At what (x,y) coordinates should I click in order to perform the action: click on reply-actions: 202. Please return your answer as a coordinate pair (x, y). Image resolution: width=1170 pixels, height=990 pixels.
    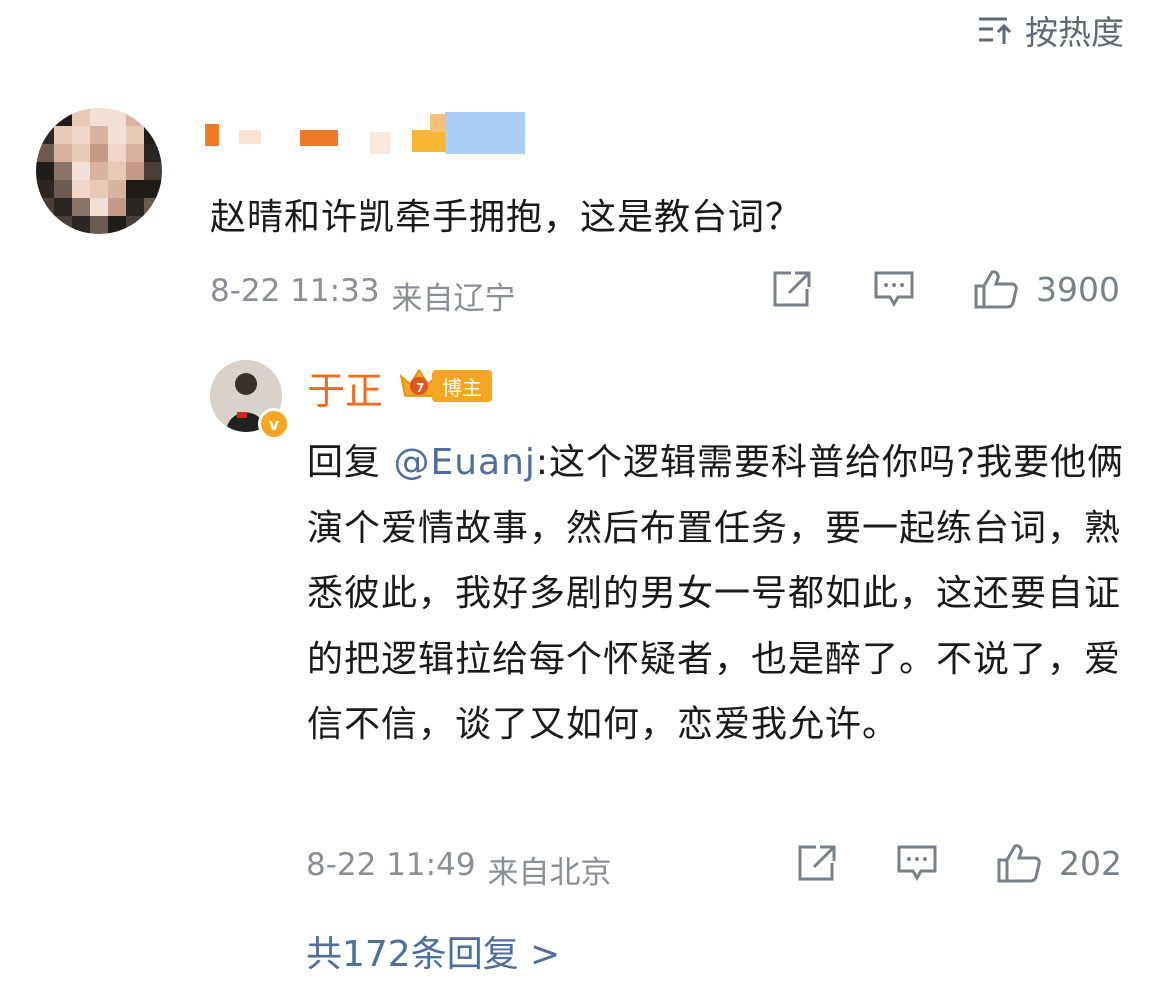
    Looking at the image, I should click on (958, 863).